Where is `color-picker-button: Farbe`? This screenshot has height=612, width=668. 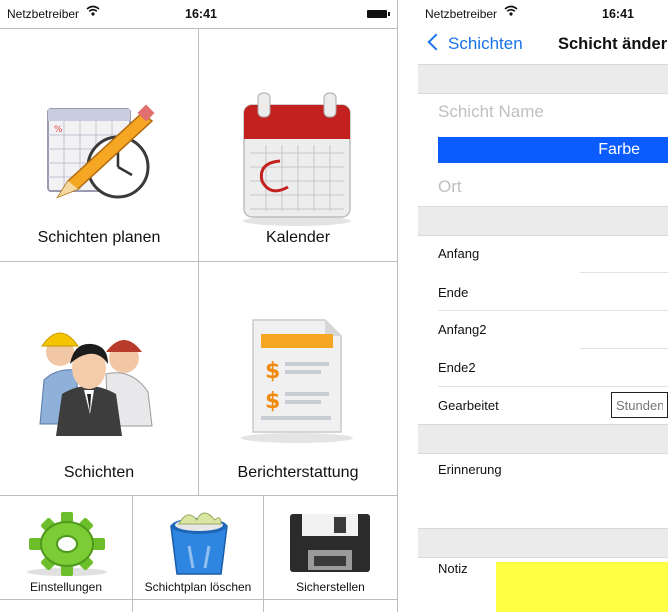 color-picker-button: Farbe is located at coordinates (553, 150).